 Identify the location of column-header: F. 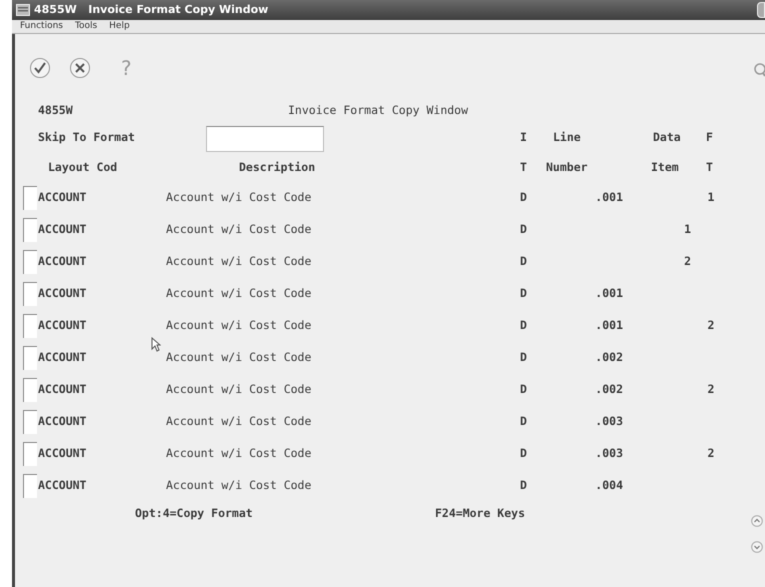
(709, 137).